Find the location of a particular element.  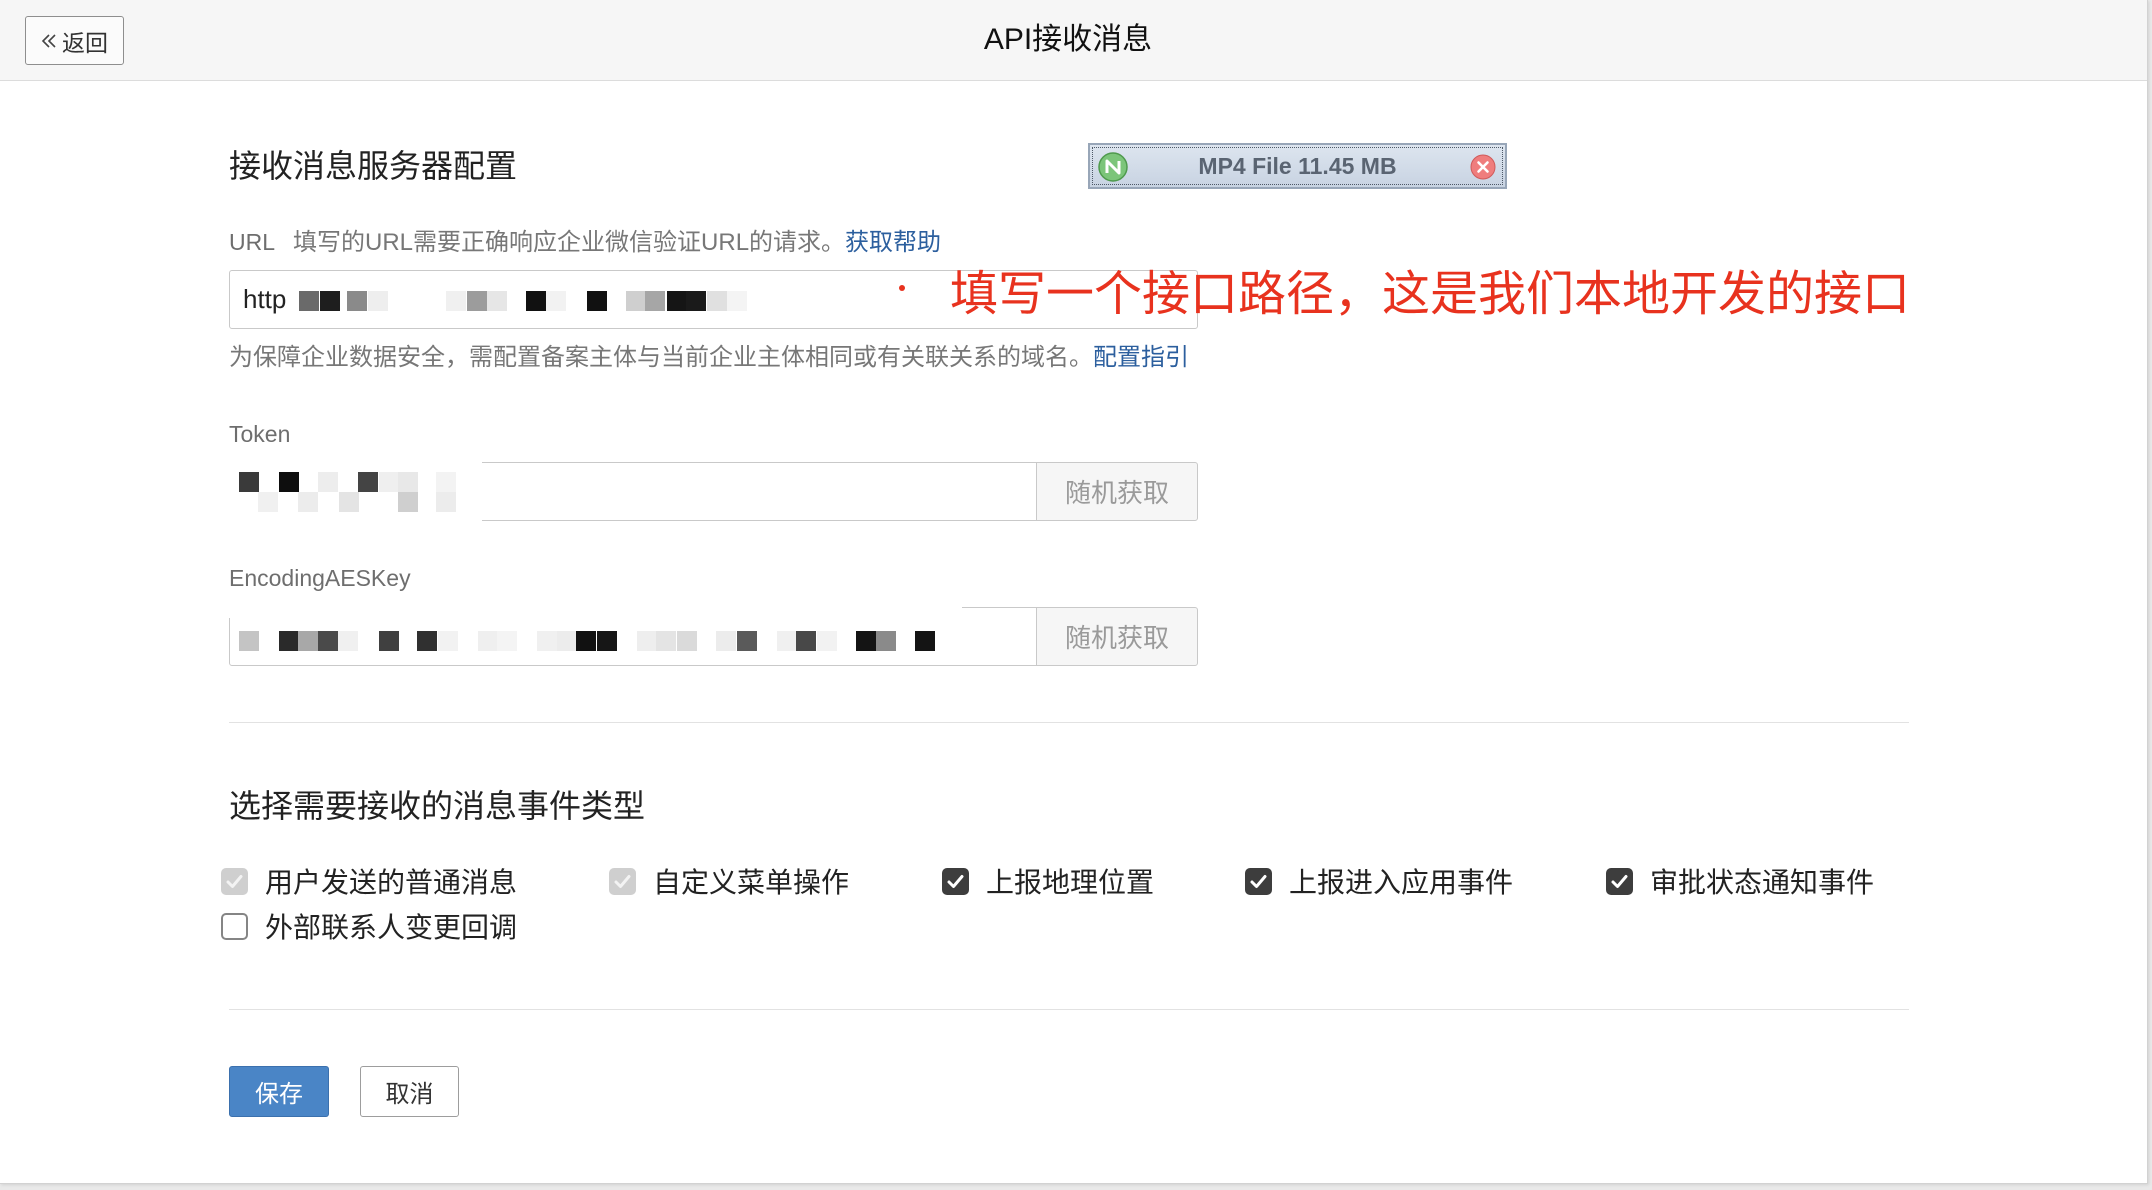

event-option-label: 审批状态通知事件 is located at coordinates (1762, 882).